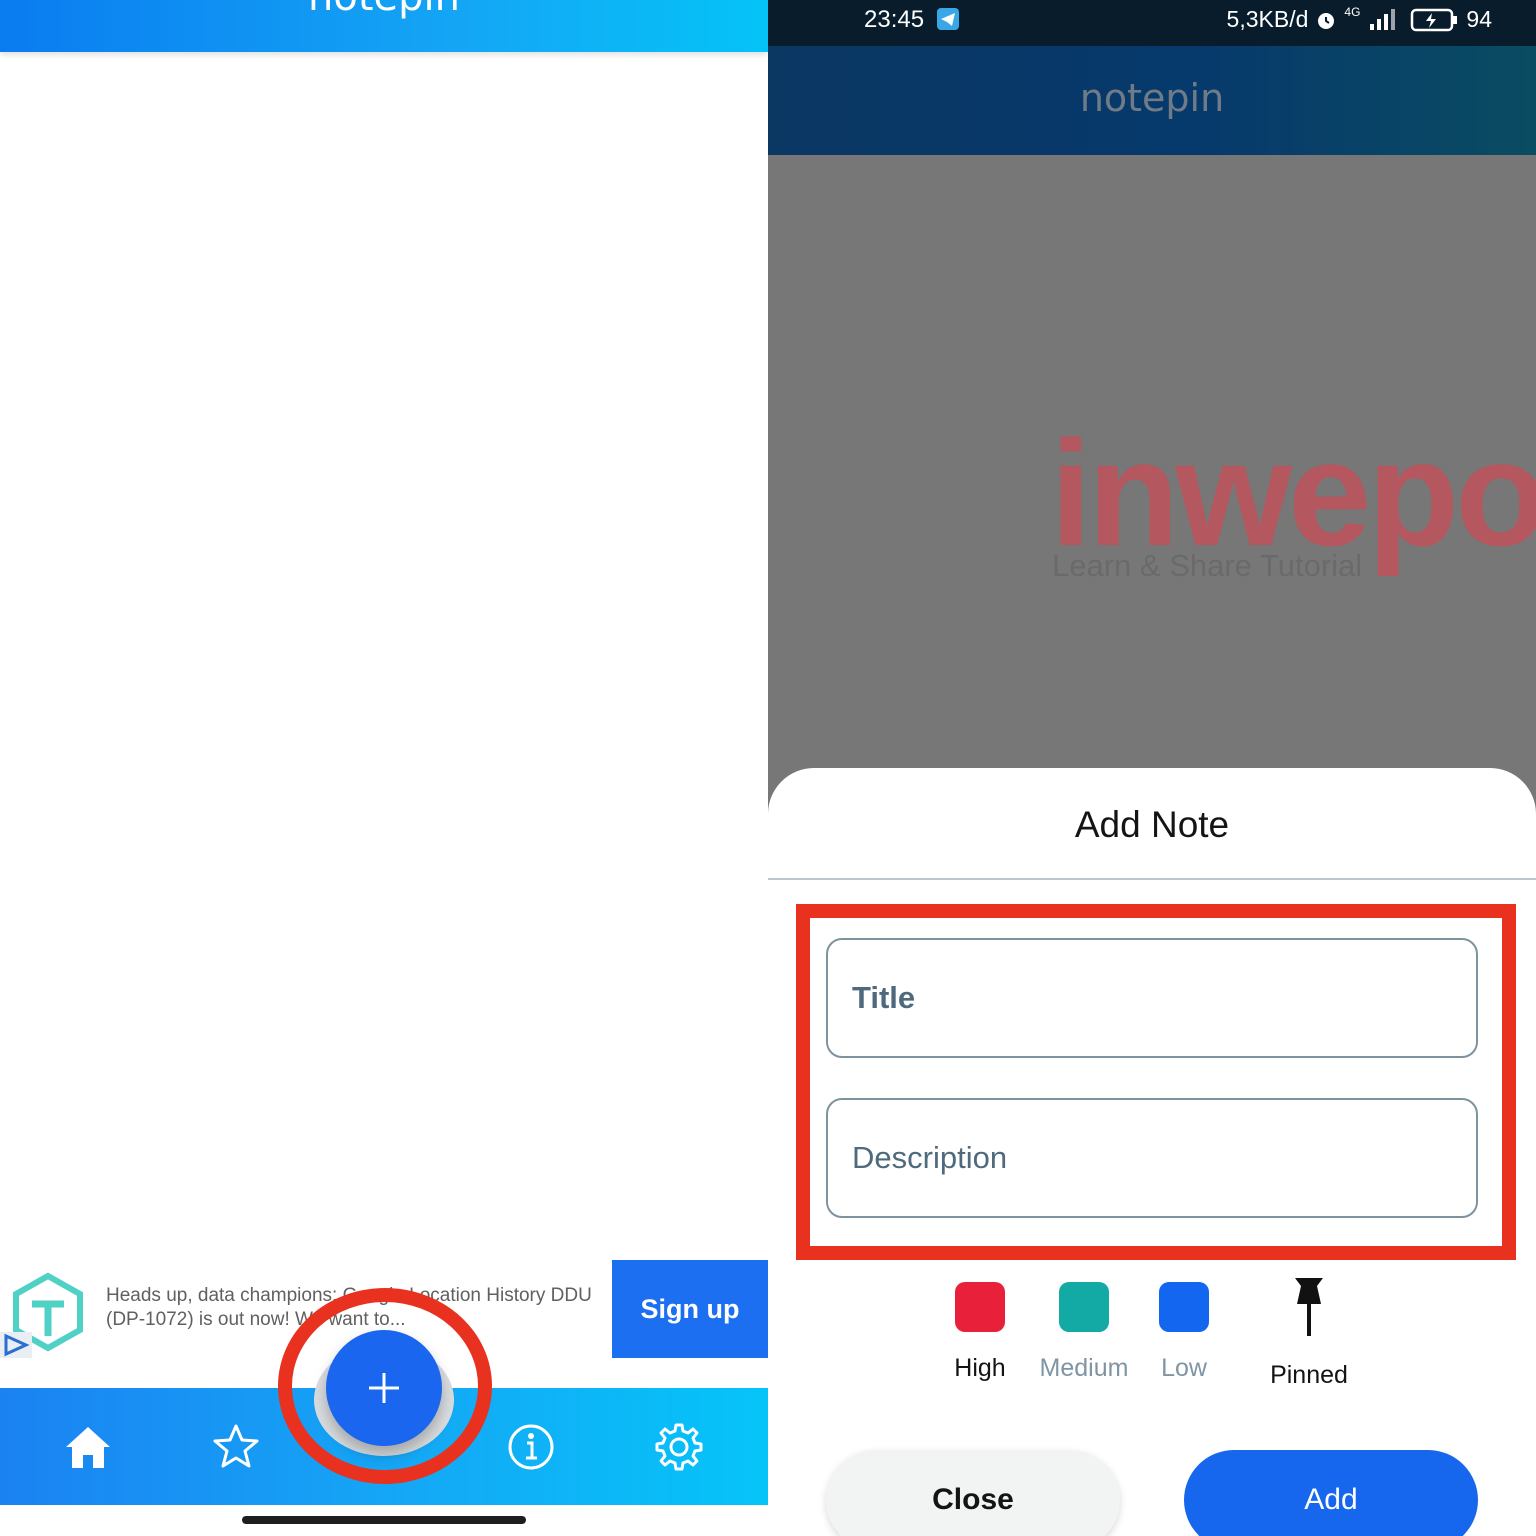 This screenshot has height=1536, width=1536. I want to click on signal-icon, so click(1383, 19).